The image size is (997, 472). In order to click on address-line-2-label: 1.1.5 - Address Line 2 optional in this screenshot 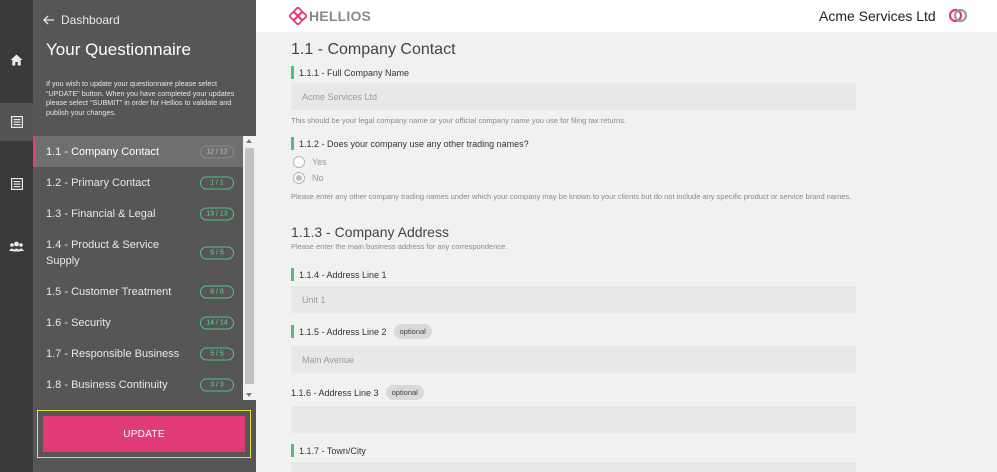, I will do `click(361, 331)`.